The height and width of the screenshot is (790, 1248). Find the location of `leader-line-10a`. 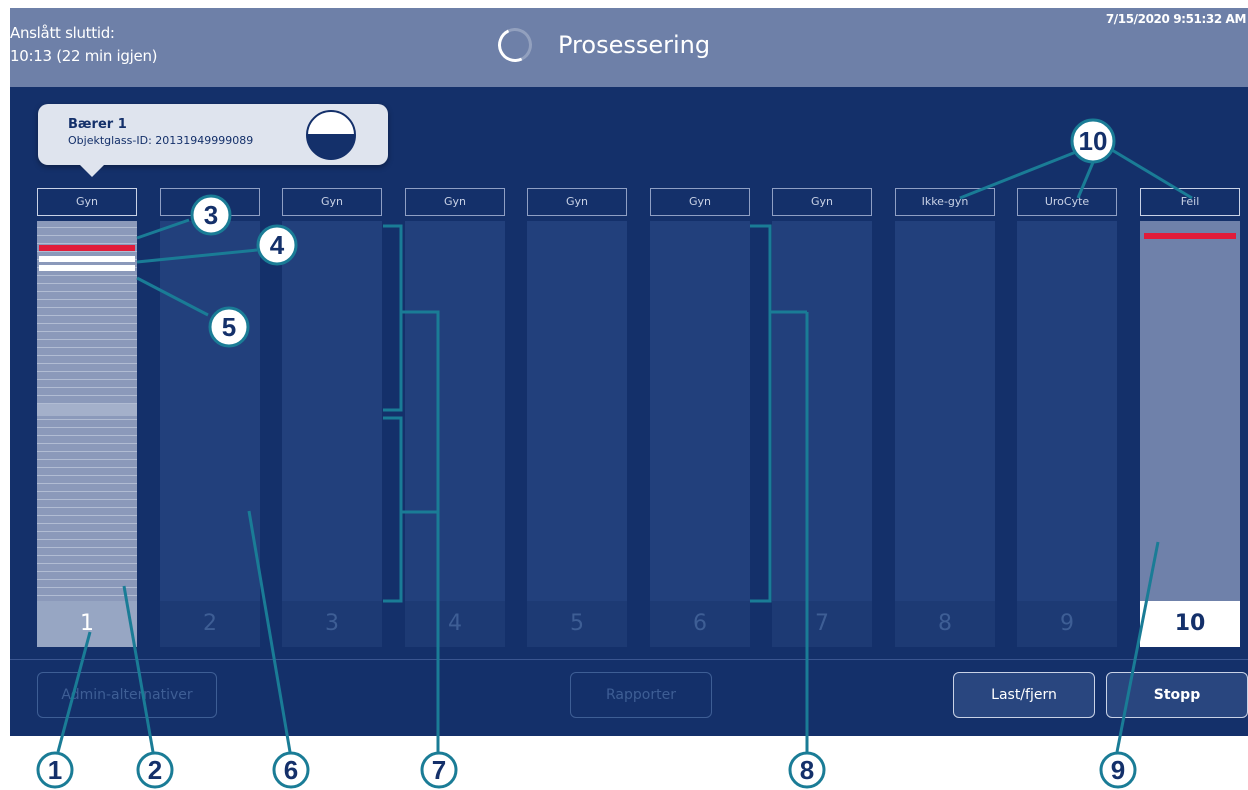

leader-line-10a is located at coordinates (1018, 175).